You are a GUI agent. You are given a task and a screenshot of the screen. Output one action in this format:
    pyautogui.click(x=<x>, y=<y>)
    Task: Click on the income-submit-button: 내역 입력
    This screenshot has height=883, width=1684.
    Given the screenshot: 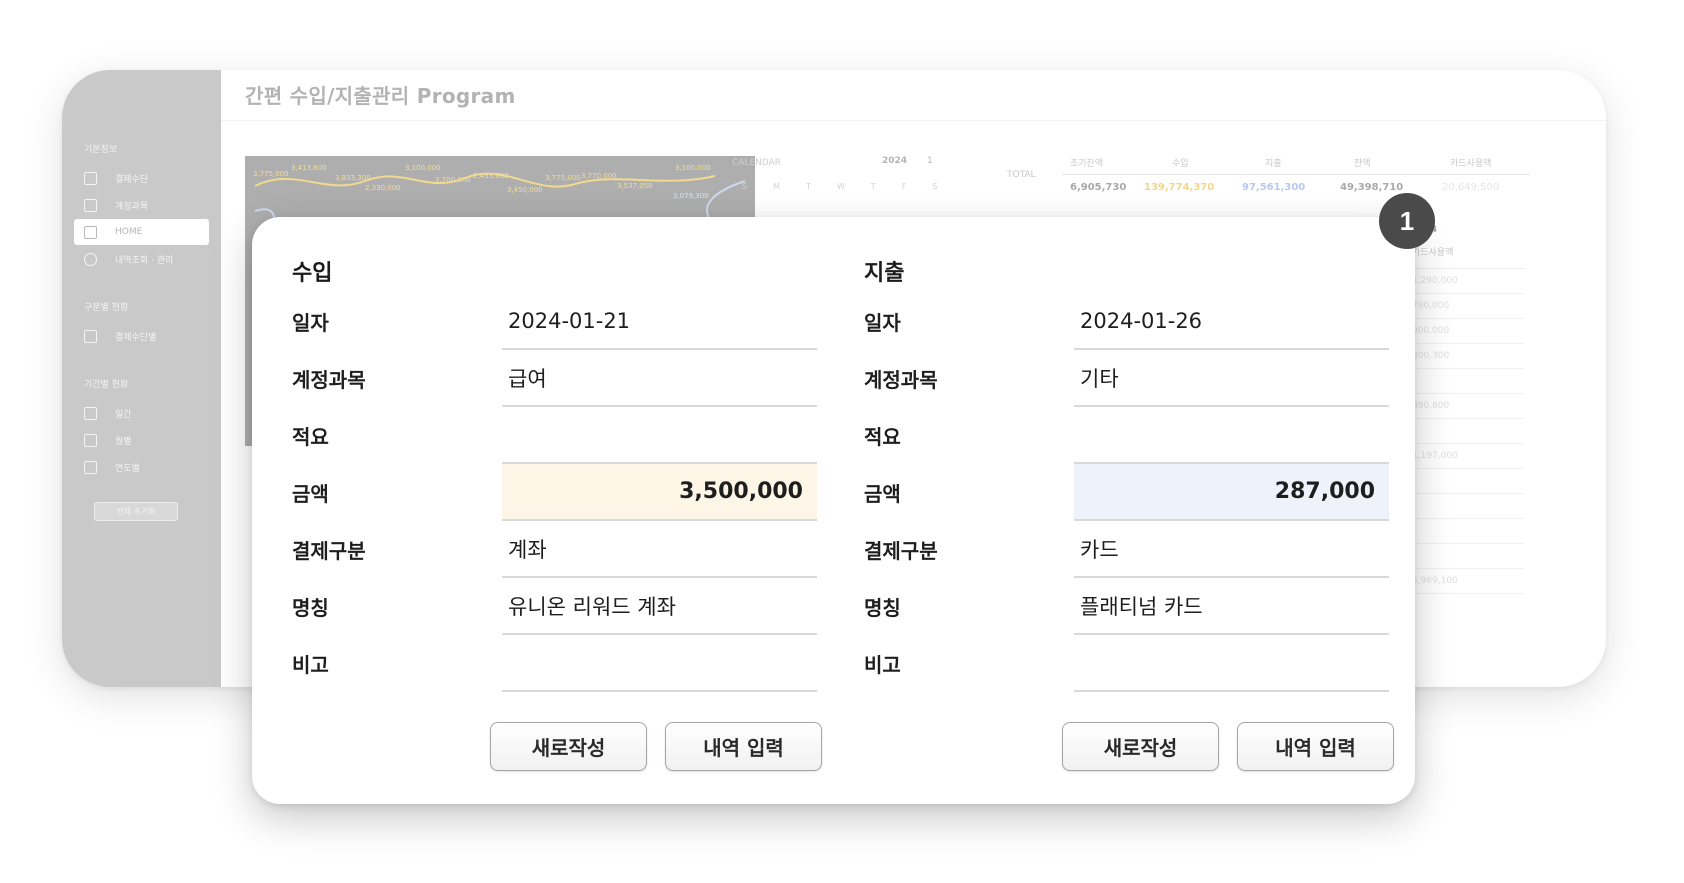 What is the action you would take?
    pyautogui.click(x=743, y=746)
    